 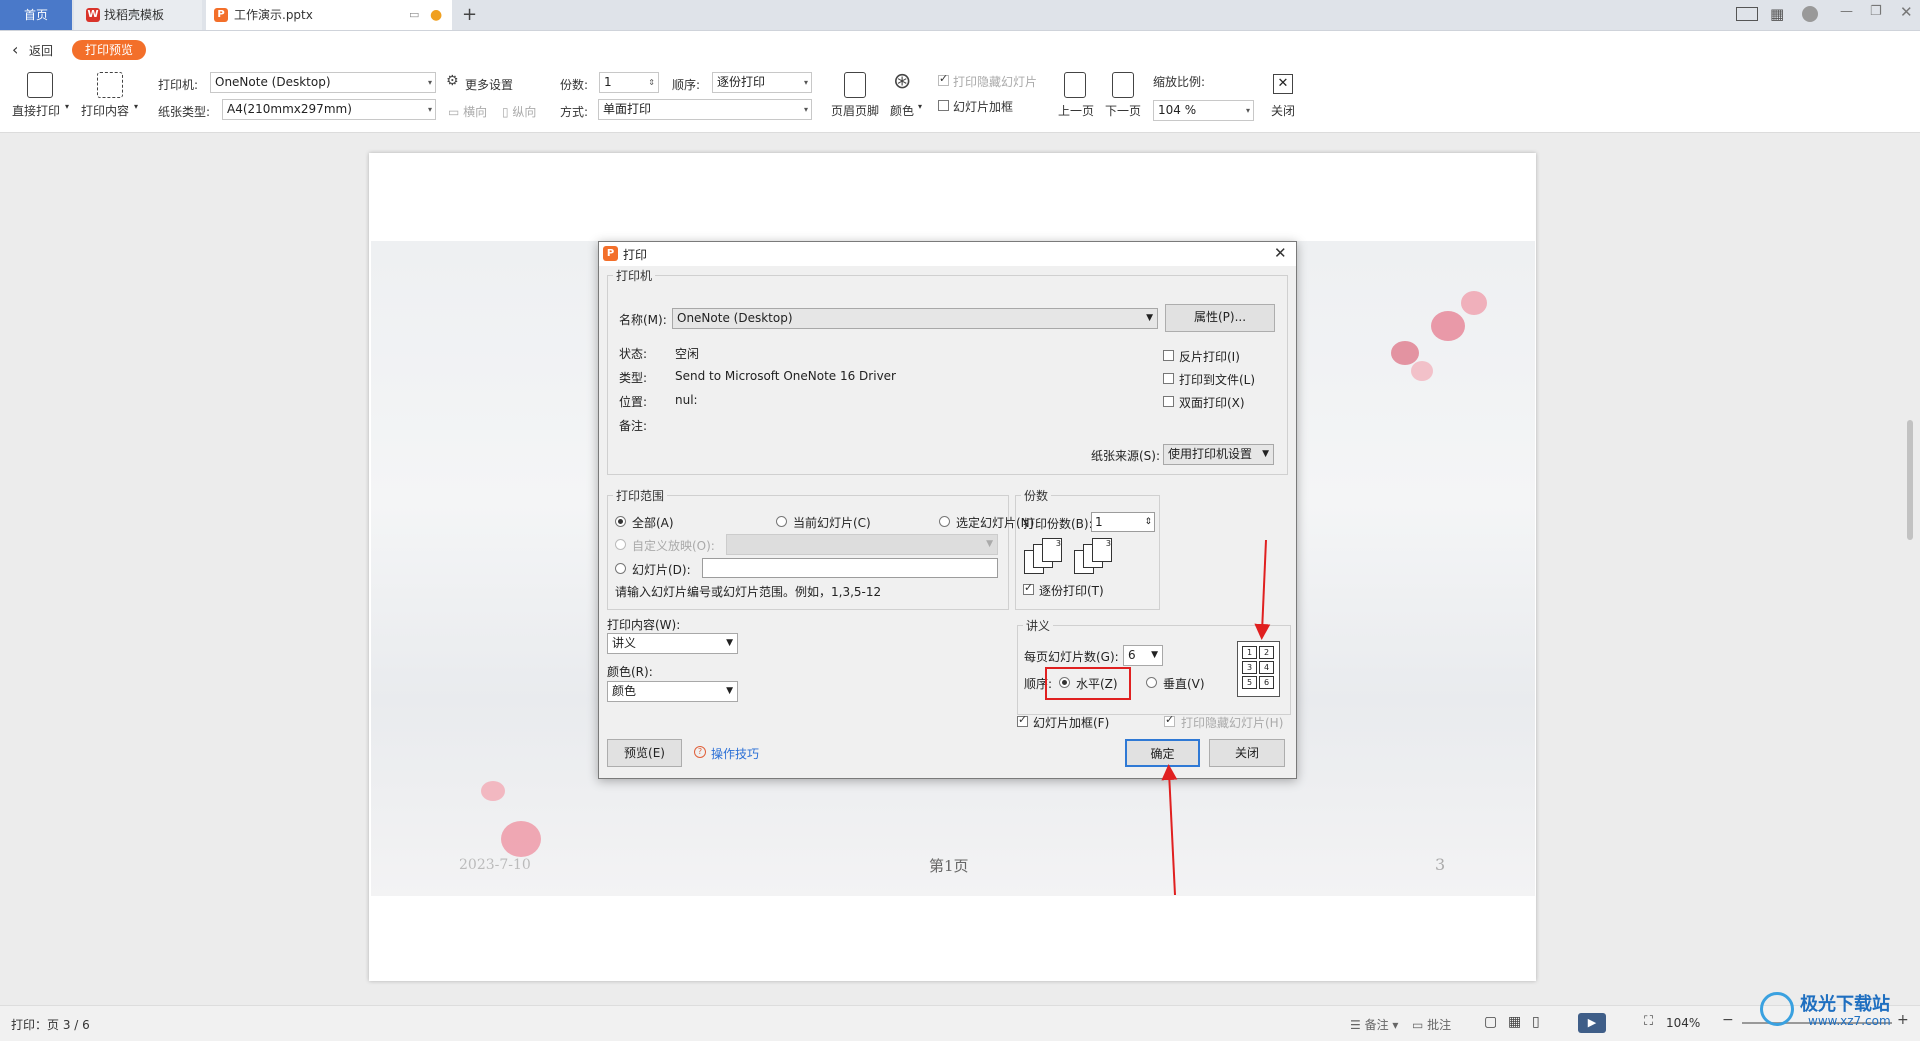 I want to click on zoom-percent: 104%, so click(x=1683, y=1023).